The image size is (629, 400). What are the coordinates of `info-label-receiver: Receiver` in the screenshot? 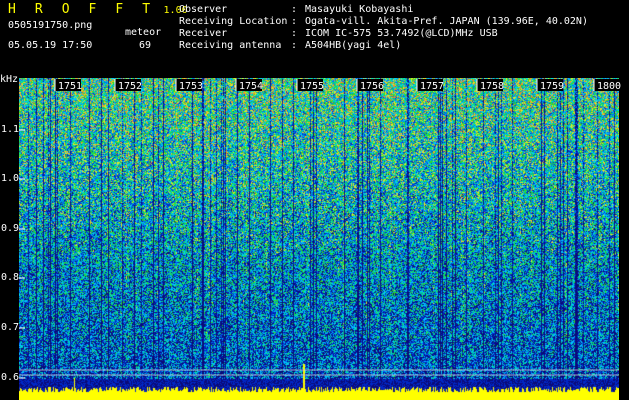 It's located at (203, 33).